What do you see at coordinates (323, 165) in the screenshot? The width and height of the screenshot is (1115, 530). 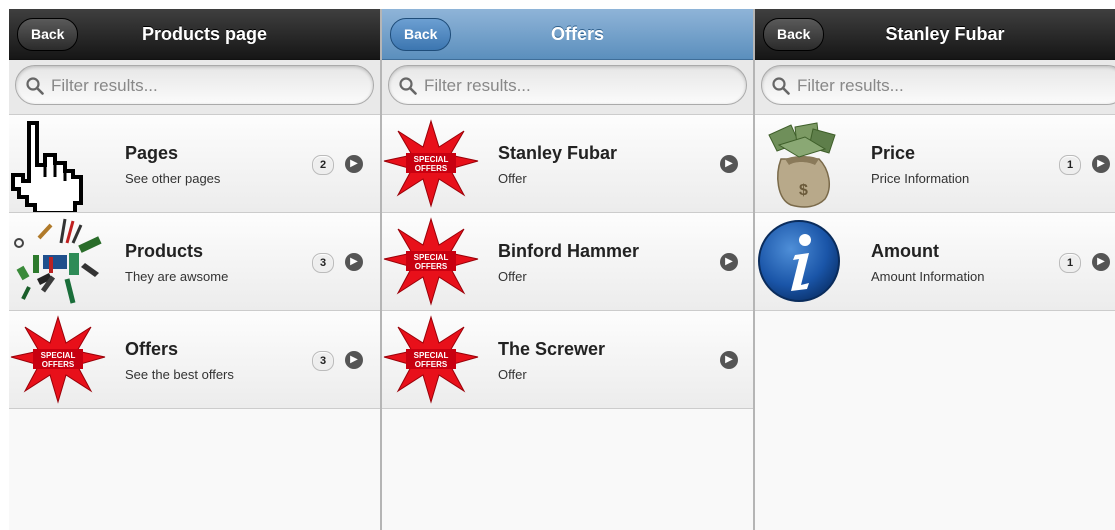 I see `count-badge: 2` at bounding box center [323, 165].